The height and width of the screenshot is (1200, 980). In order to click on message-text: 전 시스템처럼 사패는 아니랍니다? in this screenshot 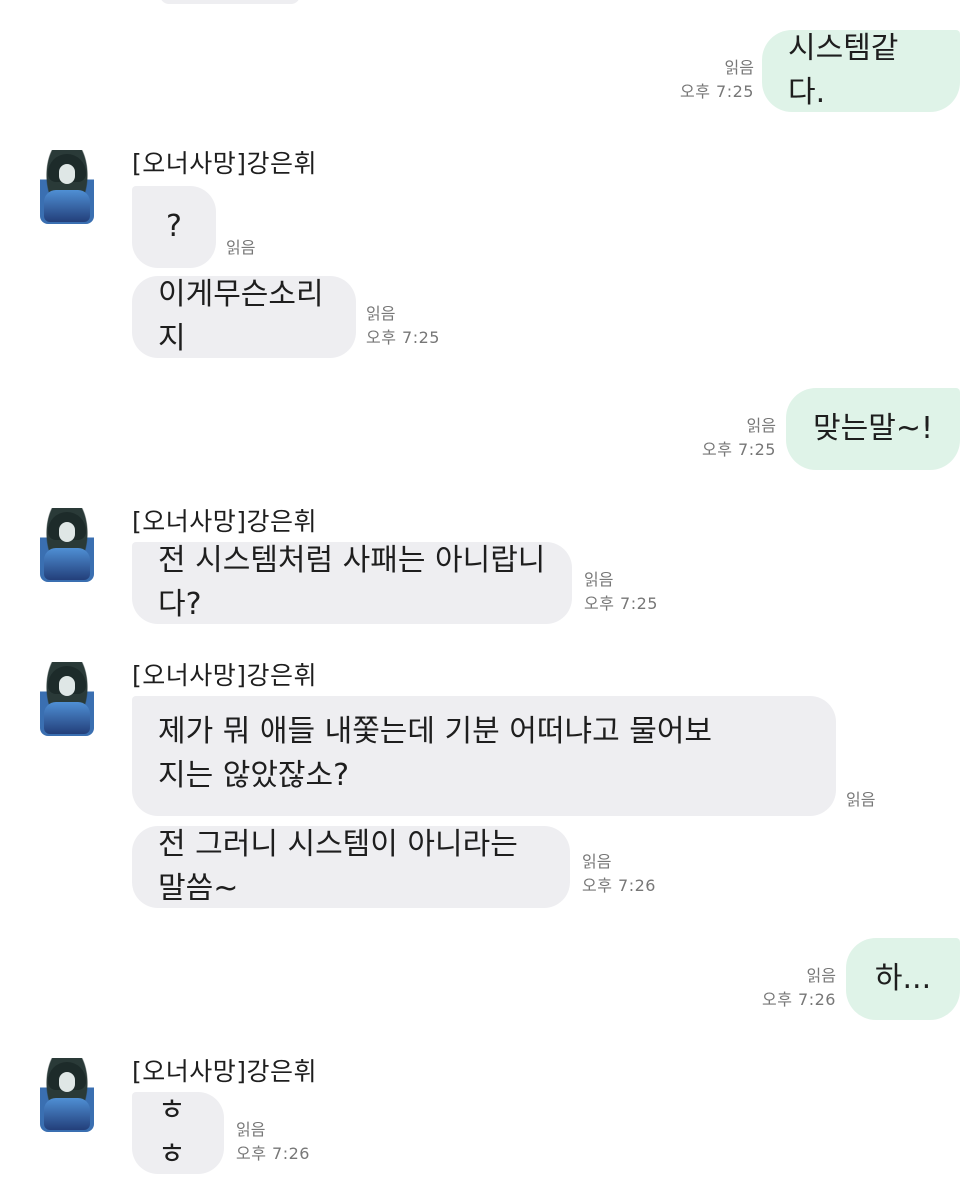, I will do `click(352, 582)`.